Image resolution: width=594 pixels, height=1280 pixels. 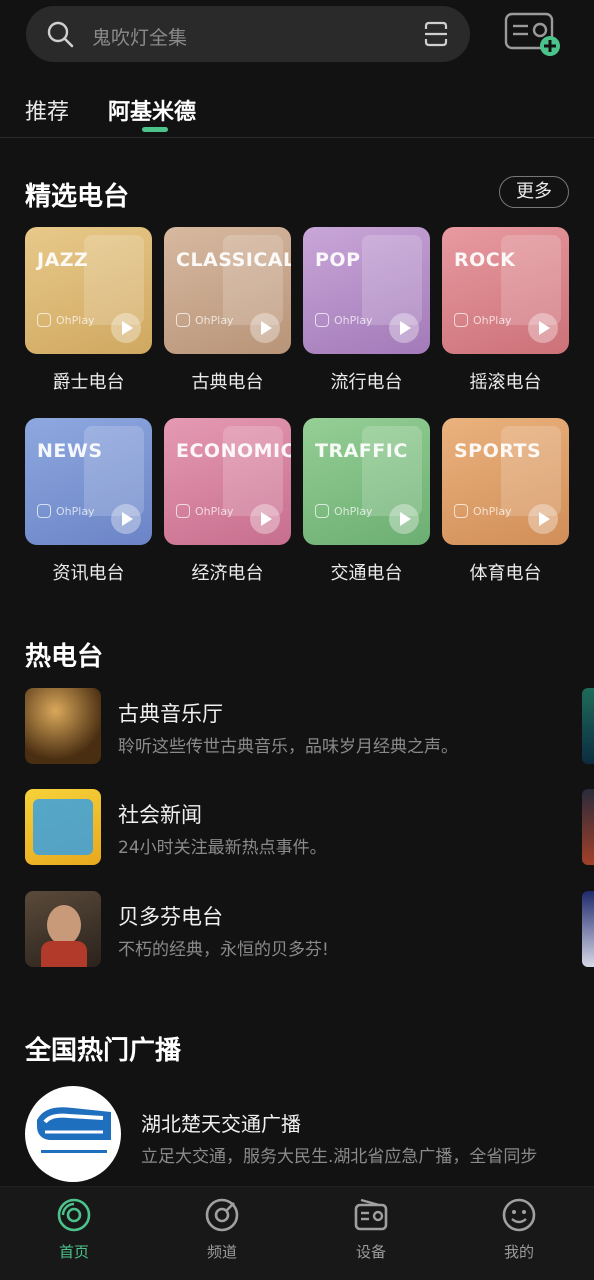 What do you see at coordinates (305, 929) in the screenshot?
I see `hot-station-item: 贝多芬电台 不朽的经典，永恒的贝多芬!` at bounding box center [305, 929].